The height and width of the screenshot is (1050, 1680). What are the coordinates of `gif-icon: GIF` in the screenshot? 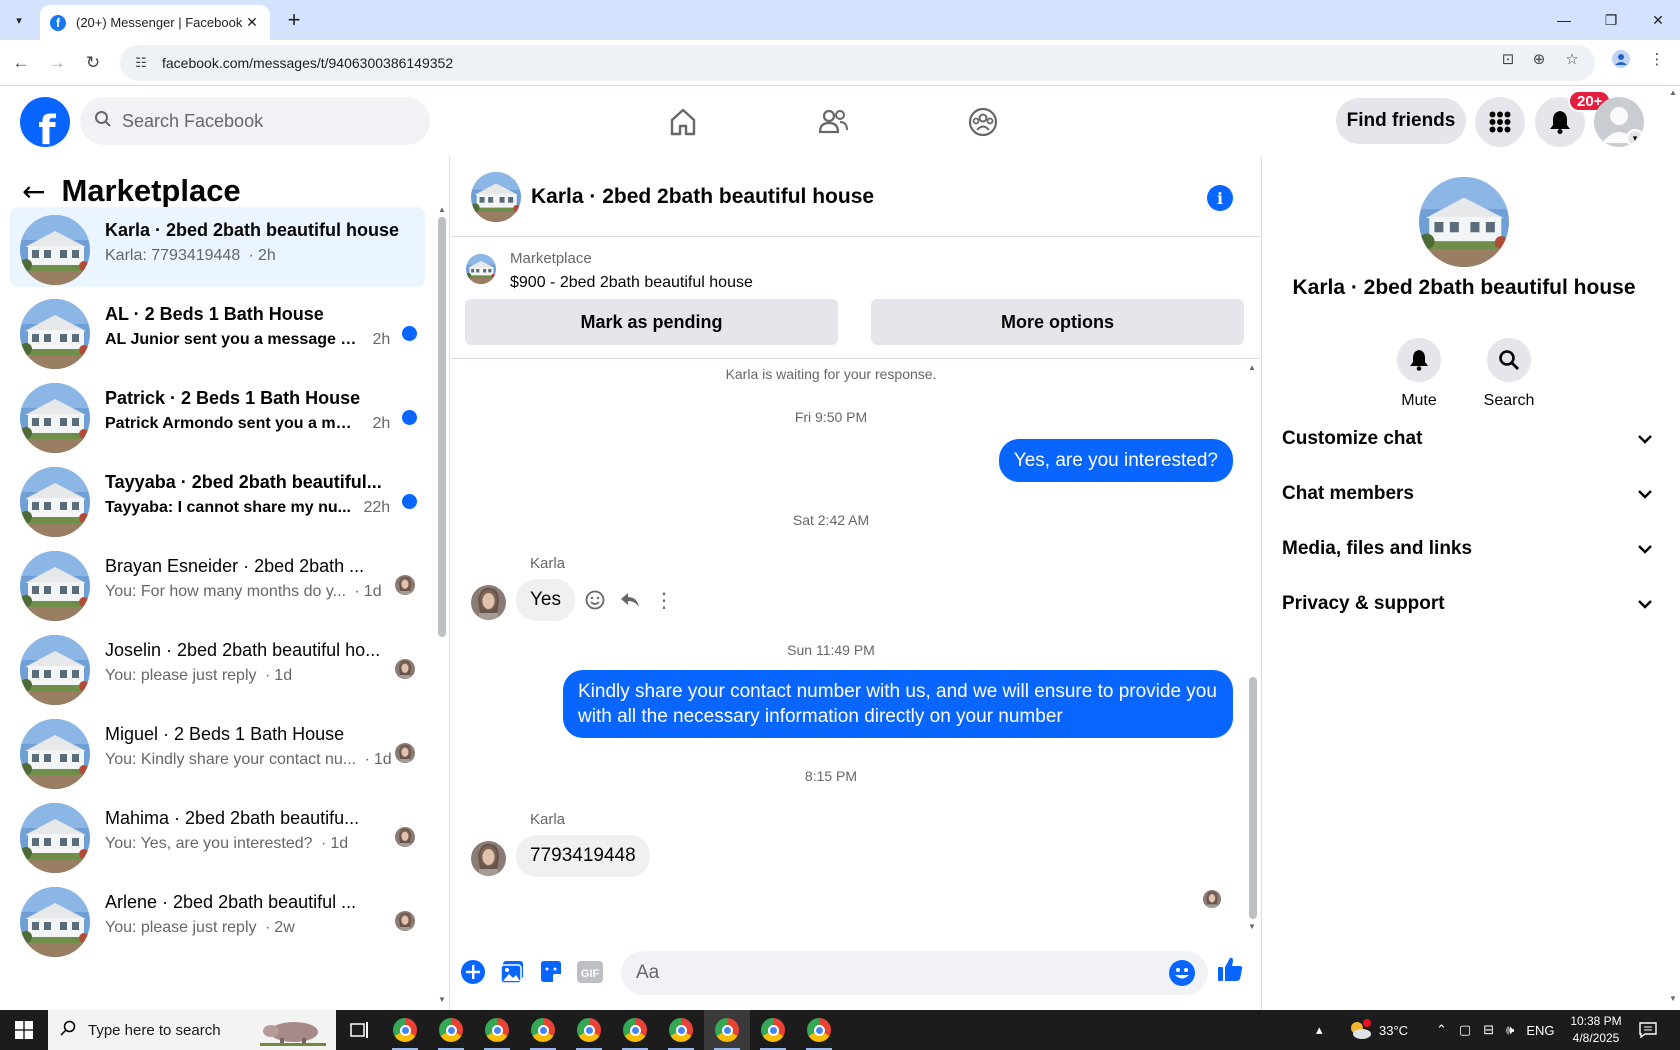 It's located at (590, 972).